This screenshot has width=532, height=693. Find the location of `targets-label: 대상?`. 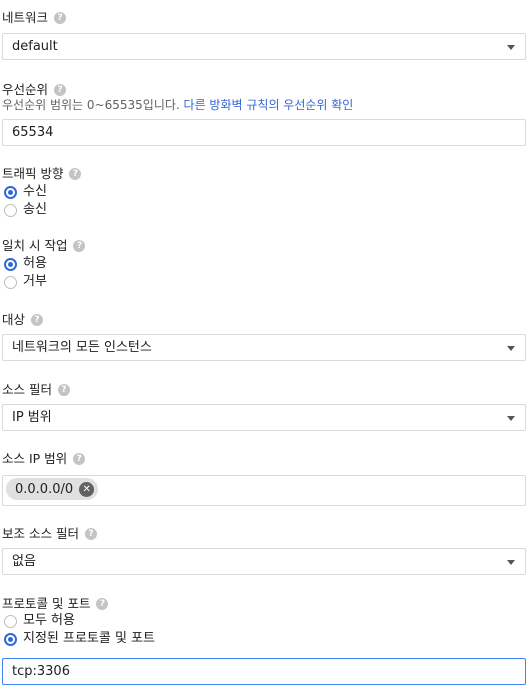

targets-label: 대상? is located at coordinates (23, 320).